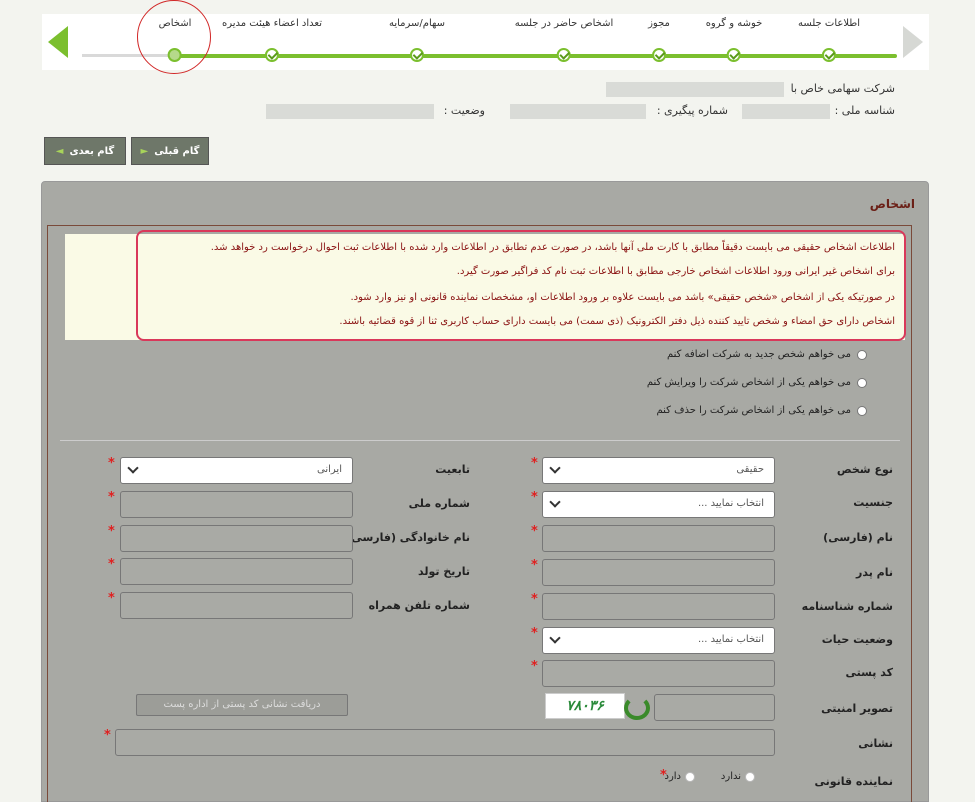  I want to click on national-code-input, so click(236, 504).